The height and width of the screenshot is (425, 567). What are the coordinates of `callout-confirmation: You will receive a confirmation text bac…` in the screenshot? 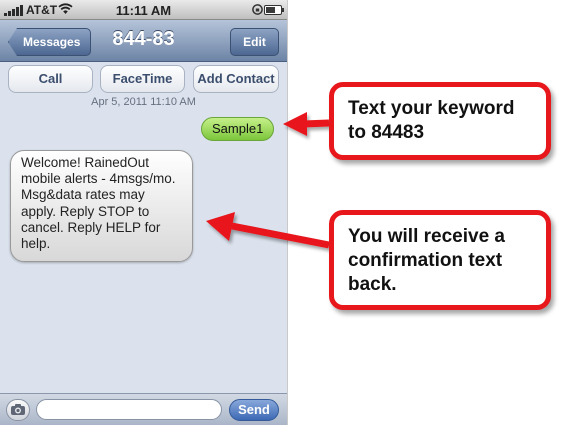 It's located at (440, 260).